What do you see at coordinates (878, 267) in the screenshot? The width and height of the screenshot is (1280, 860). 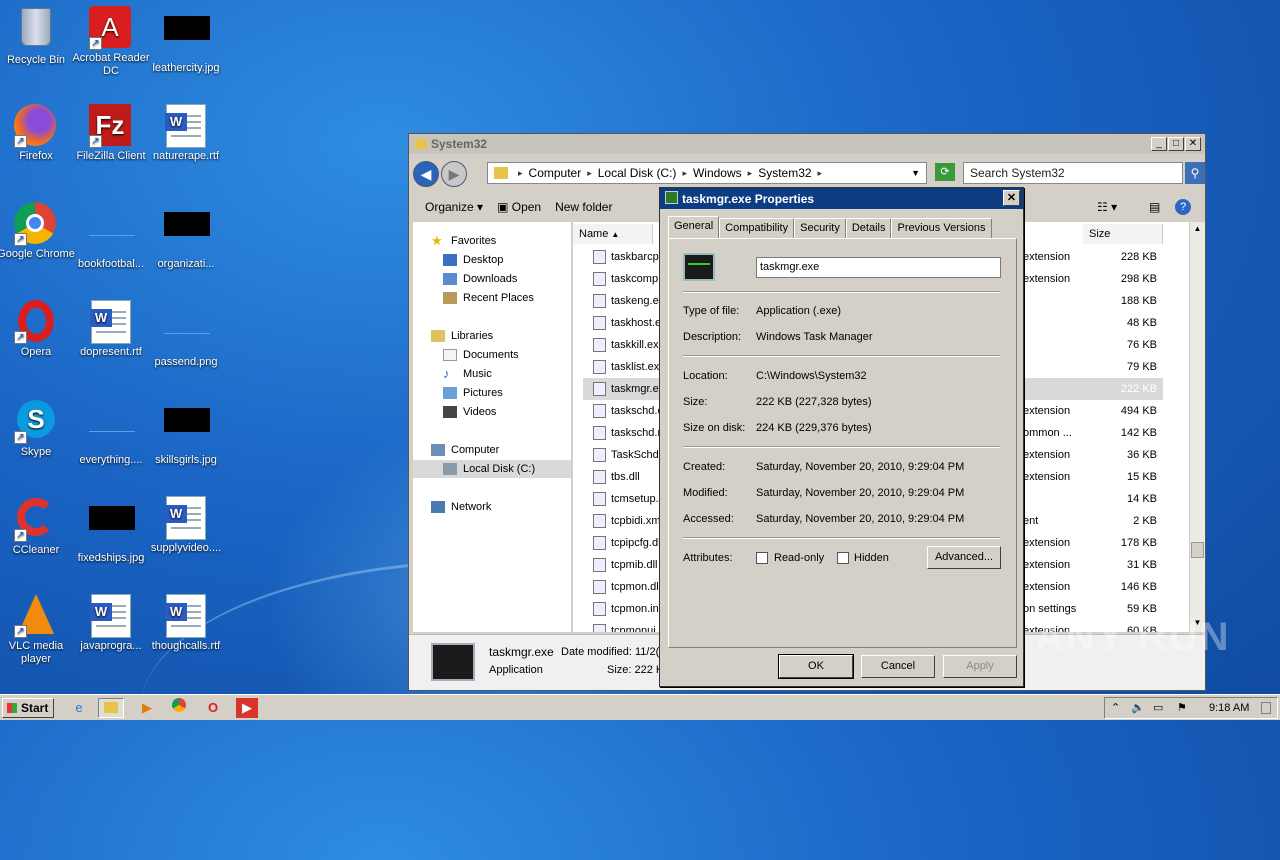 I see `filename-field: taskmgr.exe` at bounding box center [878, 267].